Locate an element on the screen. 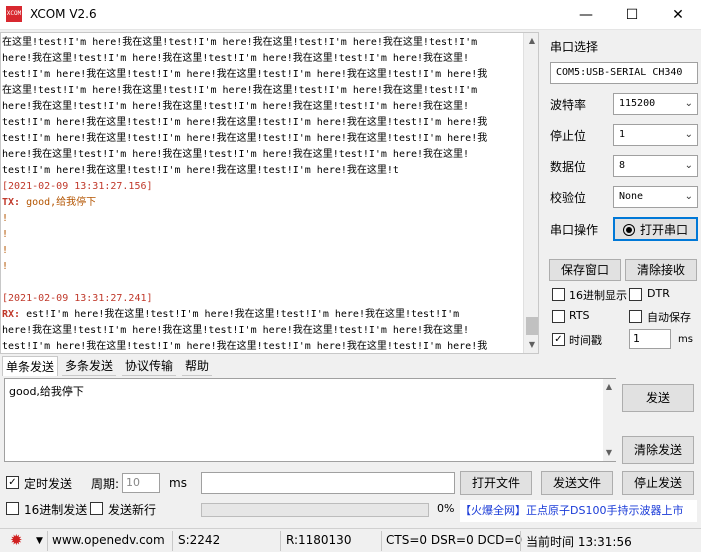  send-button: 发送 is located at coordinates (658, 398).